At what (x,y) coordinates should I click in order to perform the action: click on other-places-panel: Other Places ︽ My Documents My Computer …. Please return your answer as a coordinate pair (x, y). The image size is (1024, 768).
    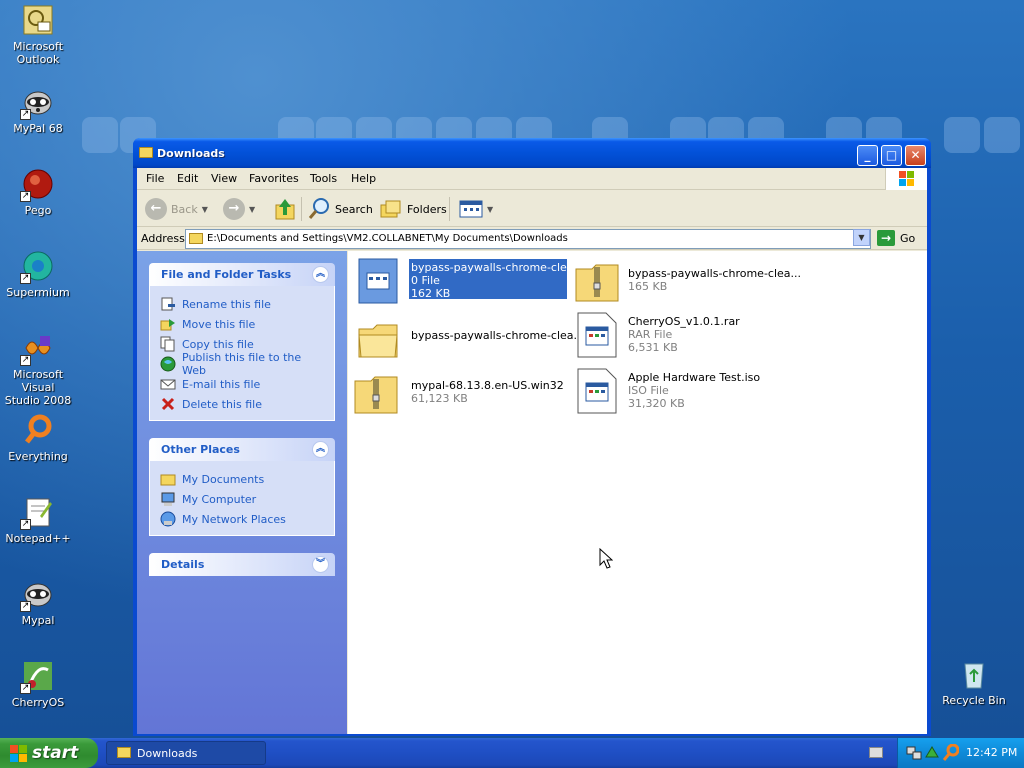
    Looking at the image, I should click on (242, 487).